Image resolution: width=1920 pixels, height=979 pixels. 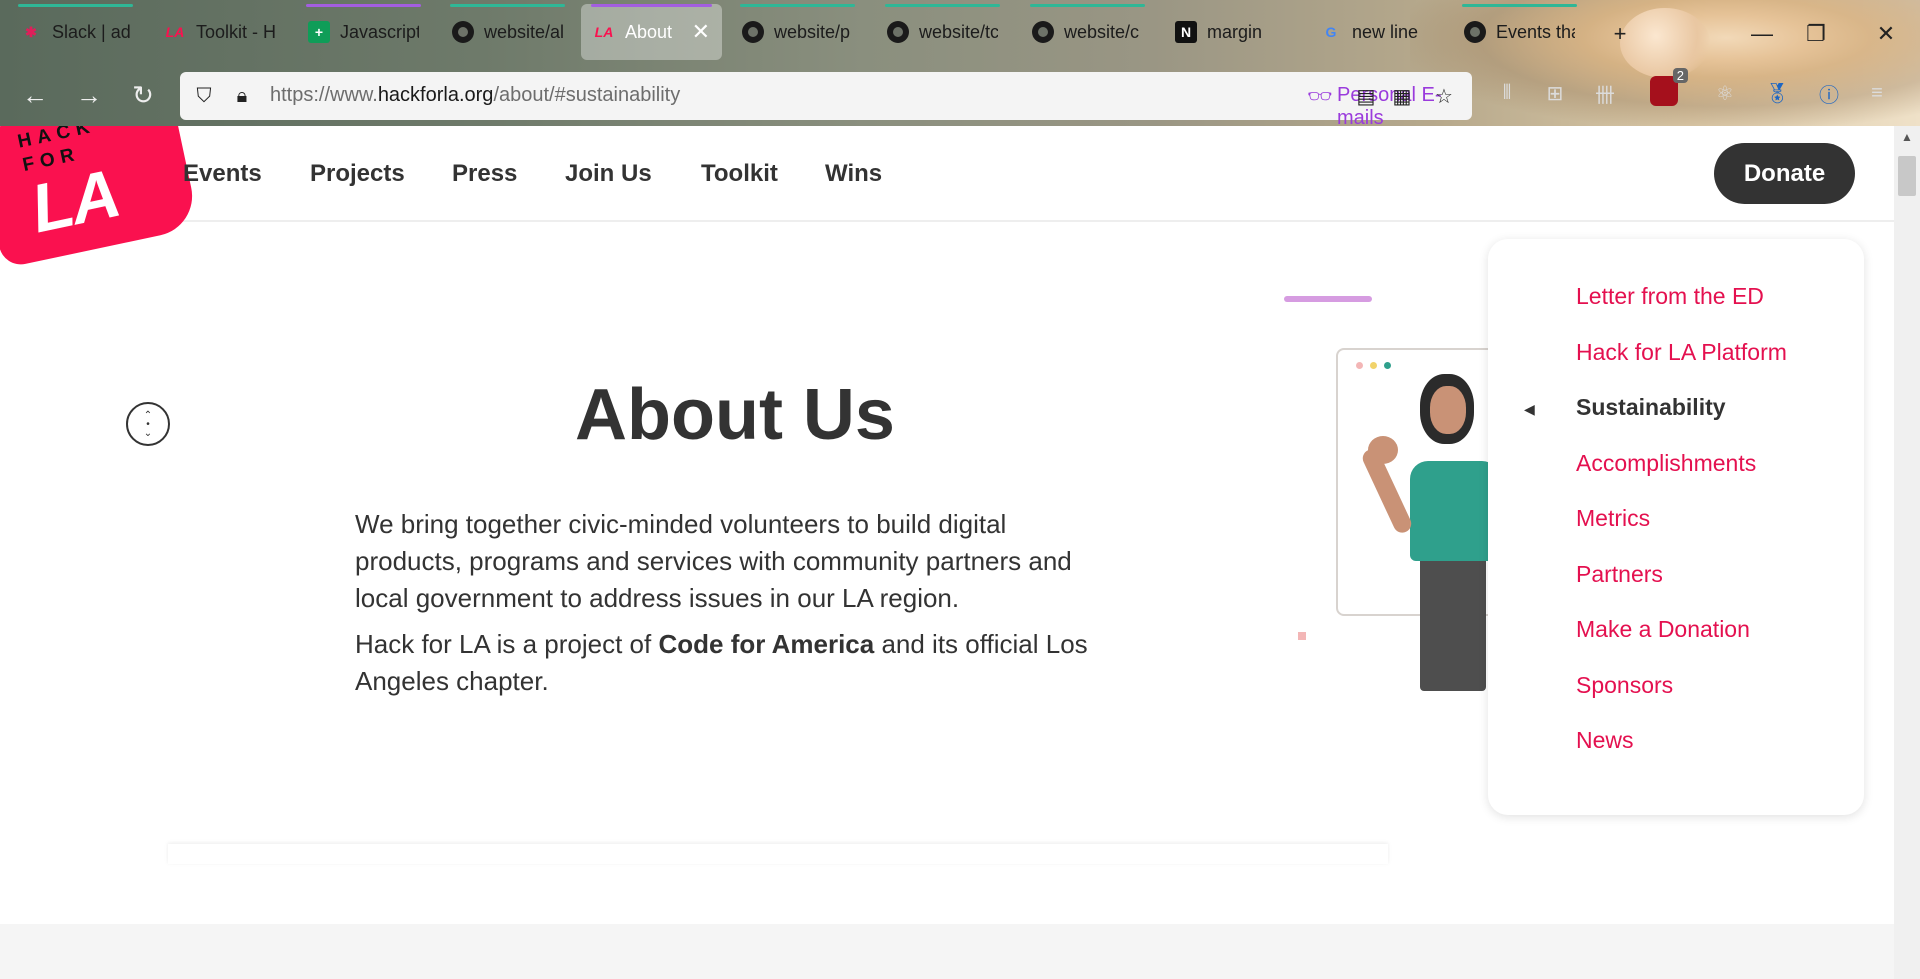 What do you see at coordinates (1681, 352) in the screenshot?
I see `sidebar-item-platform: Hack for LA Platform` at bounding box center [1681, 352].